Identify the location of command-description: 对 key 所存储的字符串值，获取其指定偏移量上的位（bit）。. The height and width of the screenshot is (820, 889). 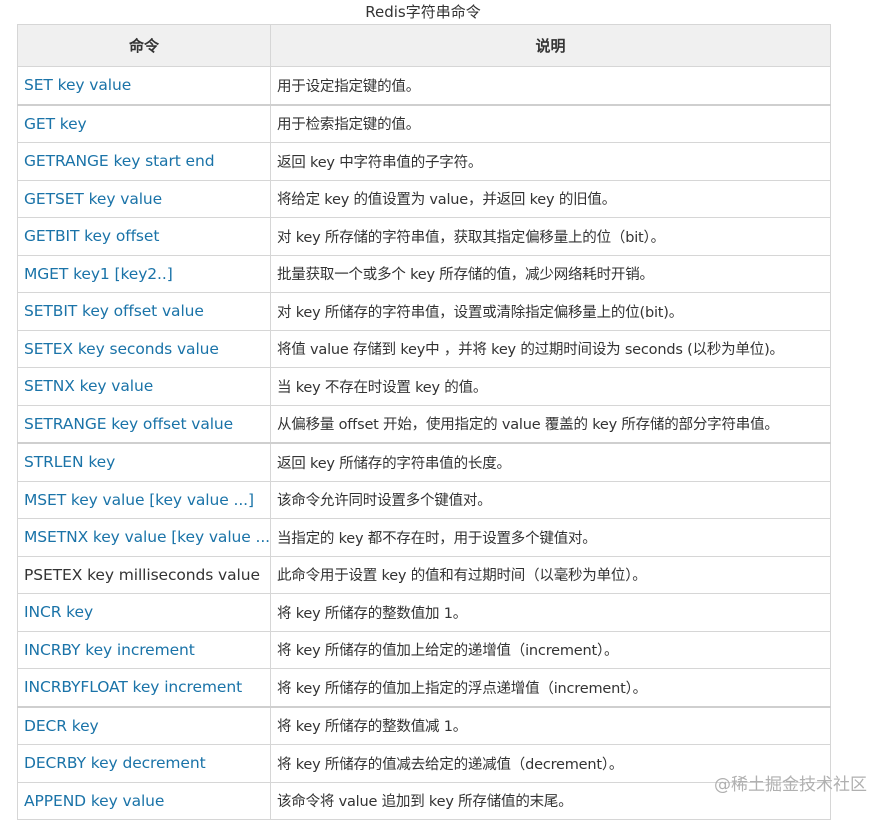
(550, 236).